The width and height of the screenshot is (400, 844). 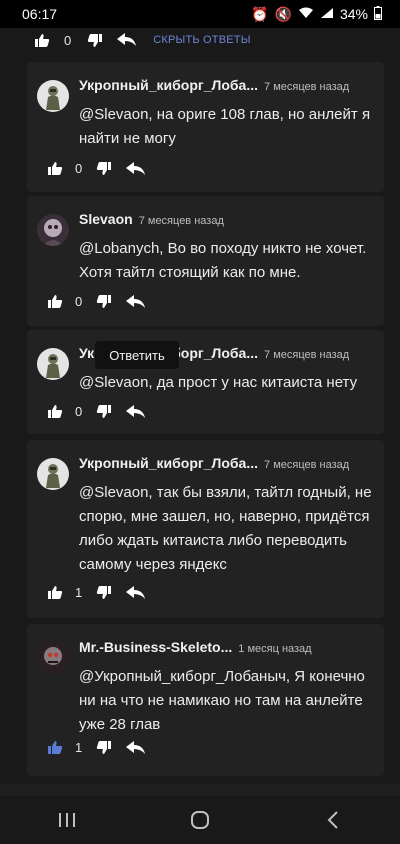 I want to click on hide-replies-button: СКРЫТЬ ОТВЕТЫ, so click(x=201, y=40).